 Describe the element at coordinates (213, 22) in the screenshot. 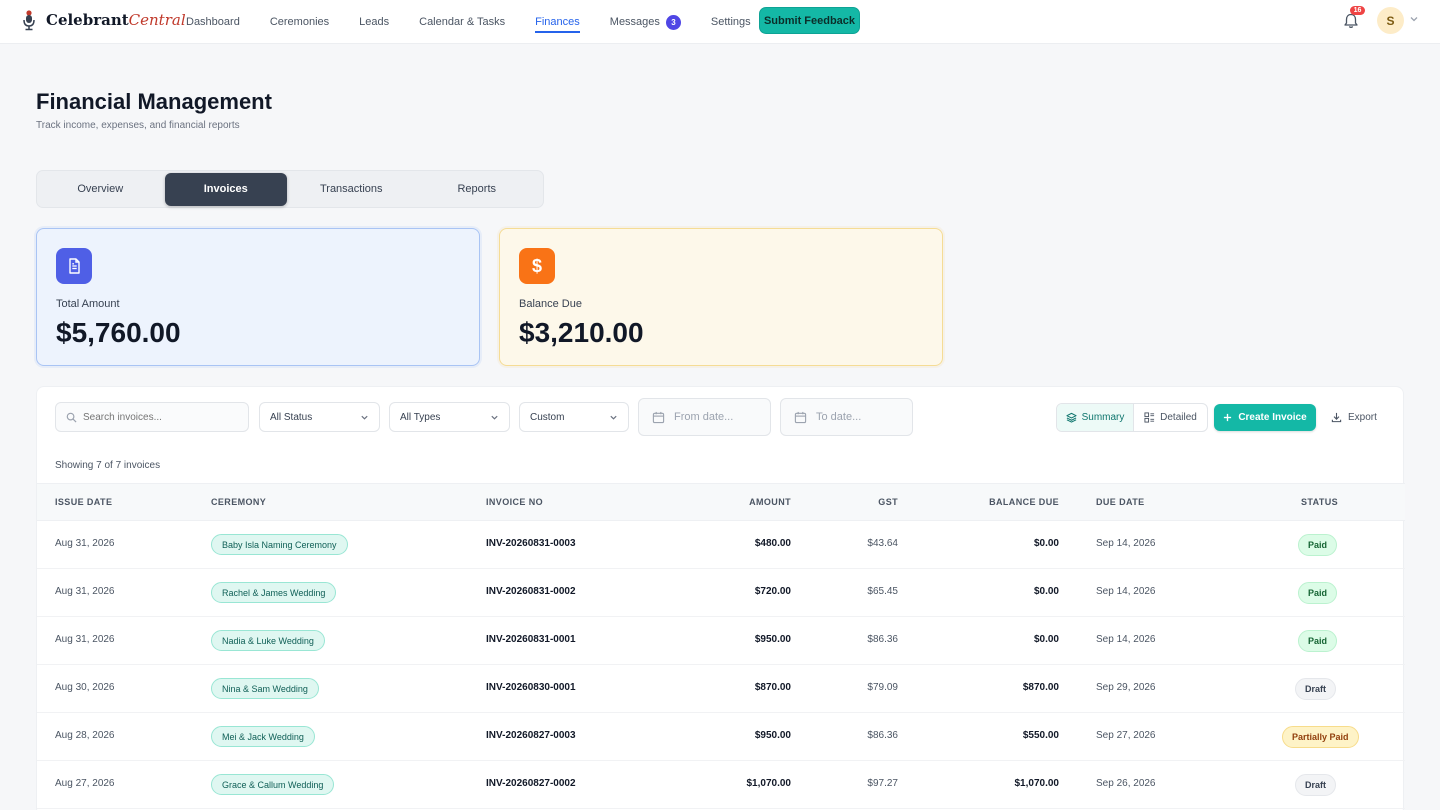

I see `nav-dashboard: Dashboard` at that location.